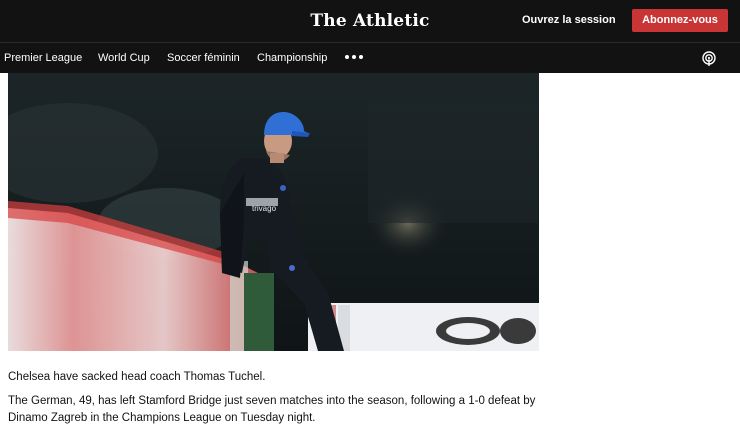 Image resolution: width=740 pixels, height=431 pixels. I want to click on subscribe-button: Abonnez-vous, so click(680, 20).